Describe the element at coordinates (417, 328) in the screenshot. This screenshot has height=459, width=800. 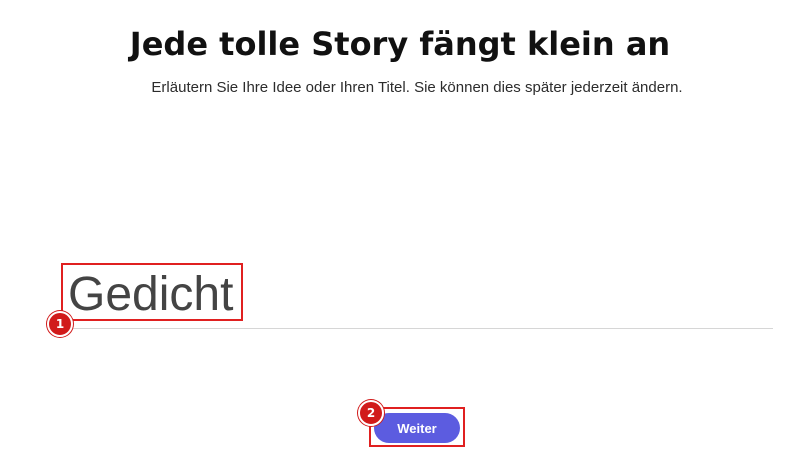
I see `title-input-underline` at that location.